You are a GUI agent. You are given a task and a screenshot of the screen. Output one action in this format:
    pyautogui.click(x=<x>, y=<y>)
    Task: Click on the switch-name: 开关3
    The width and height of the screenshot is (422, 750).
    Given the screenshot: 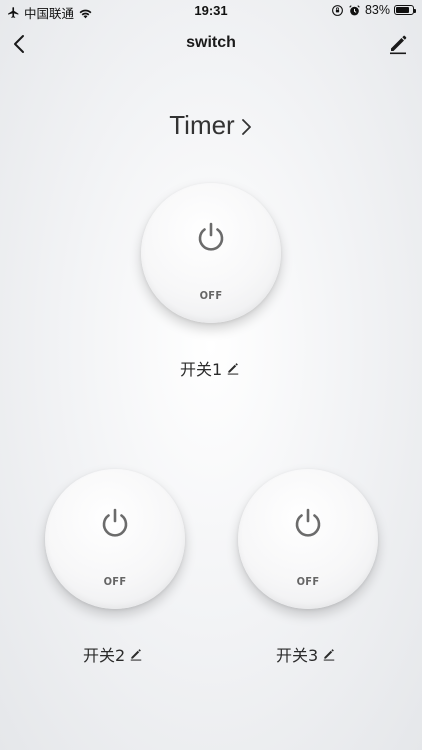 What is the action you would take?
    pyautogui.click(x=297, y=655)
    